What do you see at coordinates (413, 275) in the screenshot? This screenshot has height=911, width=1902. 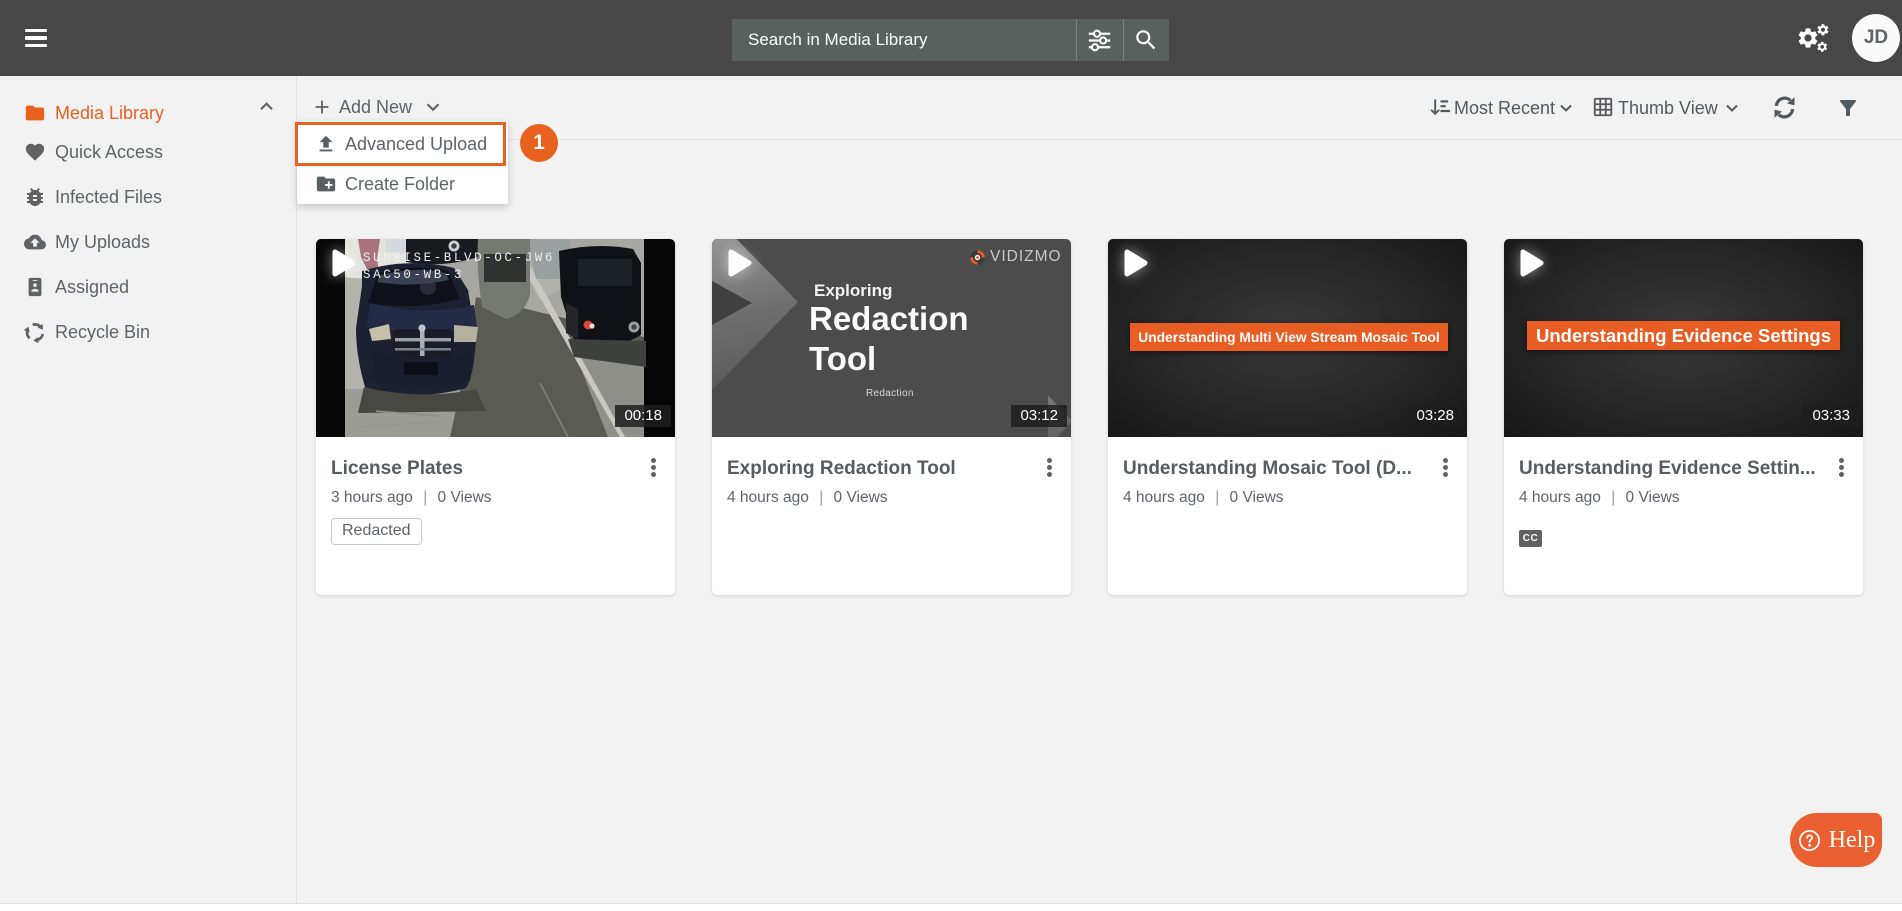 I see `svg-text: SAC50-WB-3` at bounding box center [413, 275].